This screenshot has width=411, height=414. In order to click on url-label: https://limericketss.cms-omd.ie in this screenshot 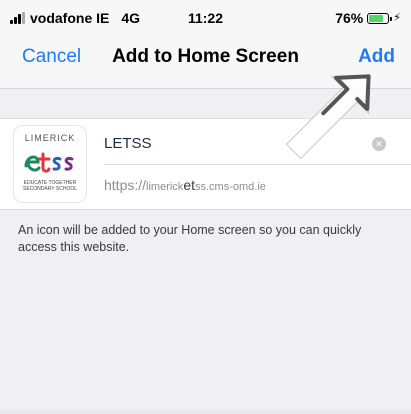, I will do `click(185, 185)`.